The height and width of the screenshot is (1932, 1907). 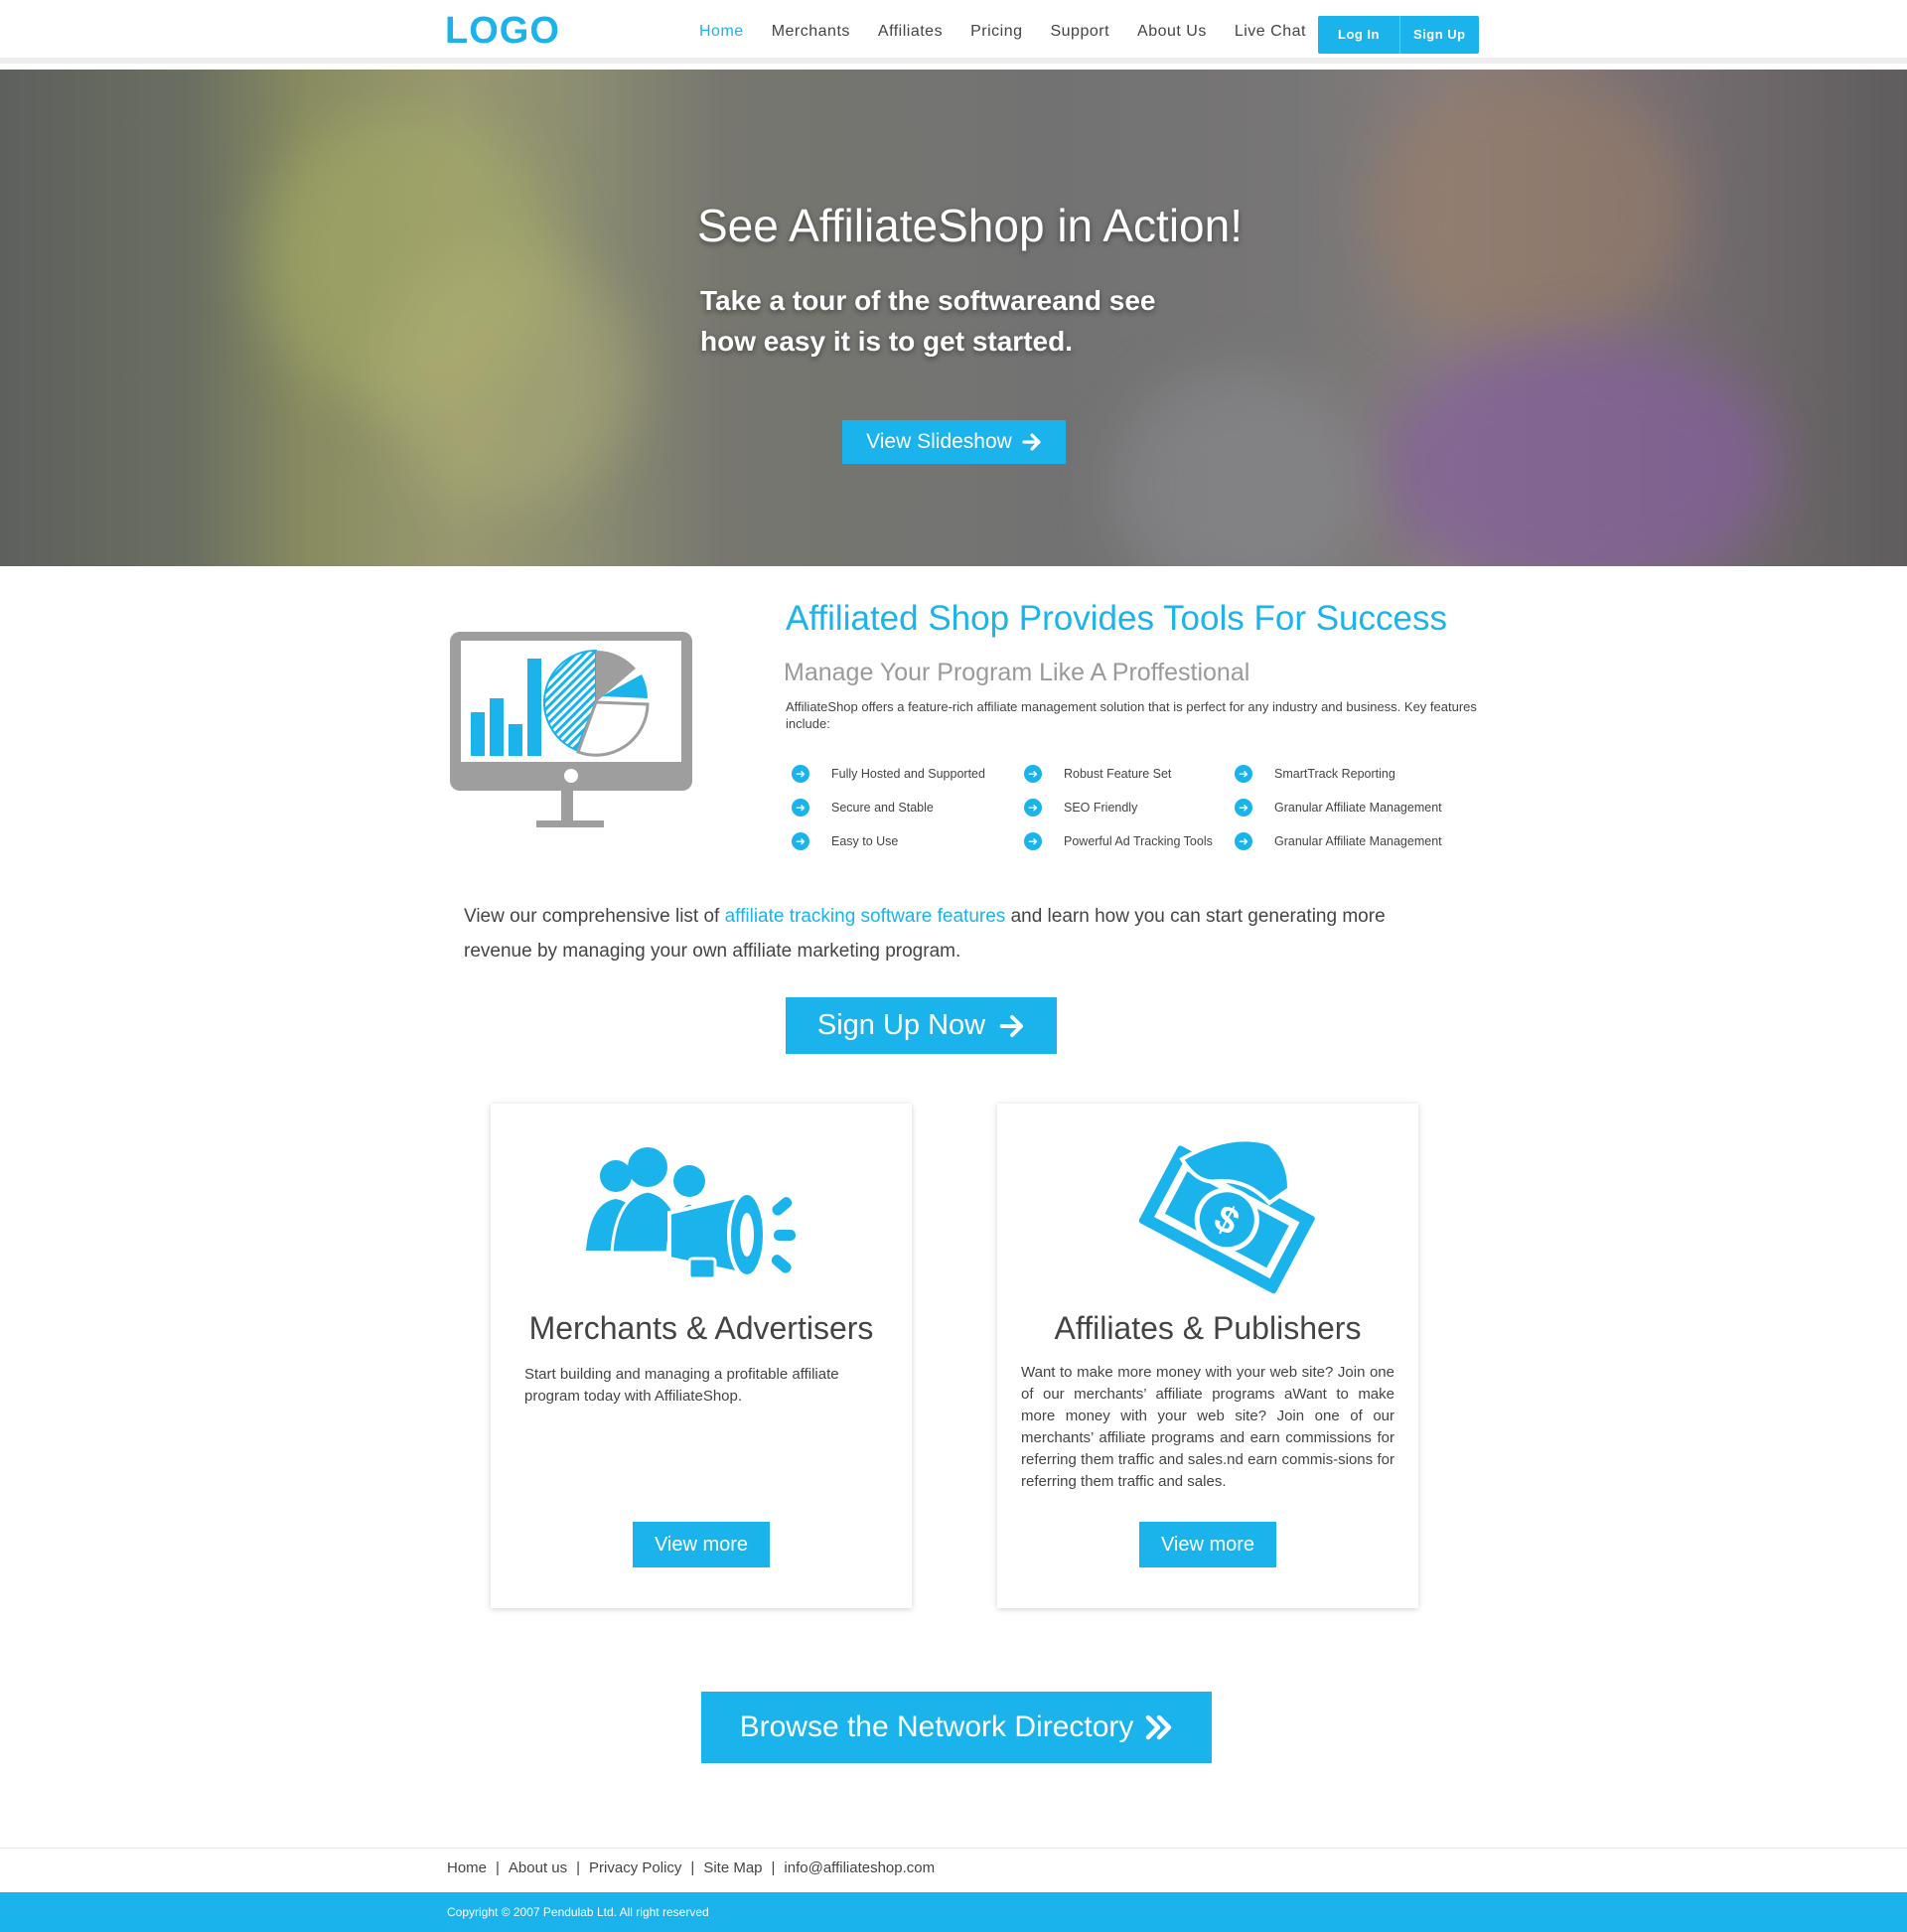 What do you see at coordinates (1358, 35) in the screenshot?
I see `login-button: Log In` at bounding box center [1358, 35].